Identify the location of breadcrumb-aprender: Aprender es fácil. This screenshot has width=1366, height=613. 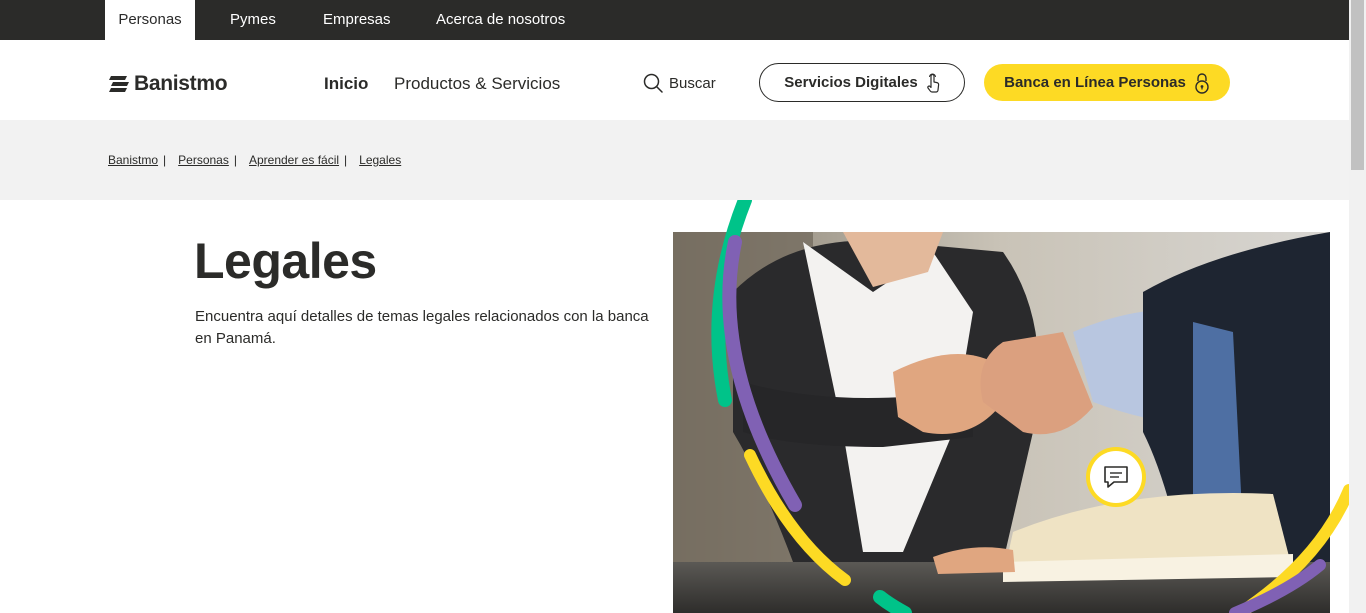
(294, 160).